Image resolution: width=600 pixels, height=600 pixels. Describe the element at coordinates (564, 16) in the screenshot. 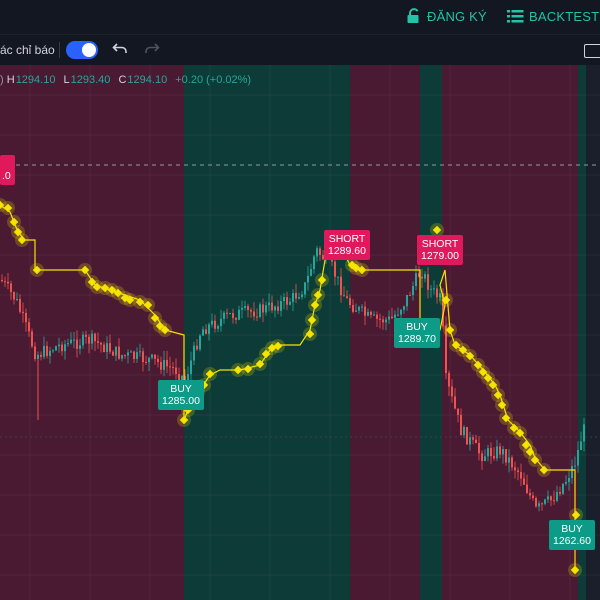

I see `backtest-label: BACKTEST` at that location.